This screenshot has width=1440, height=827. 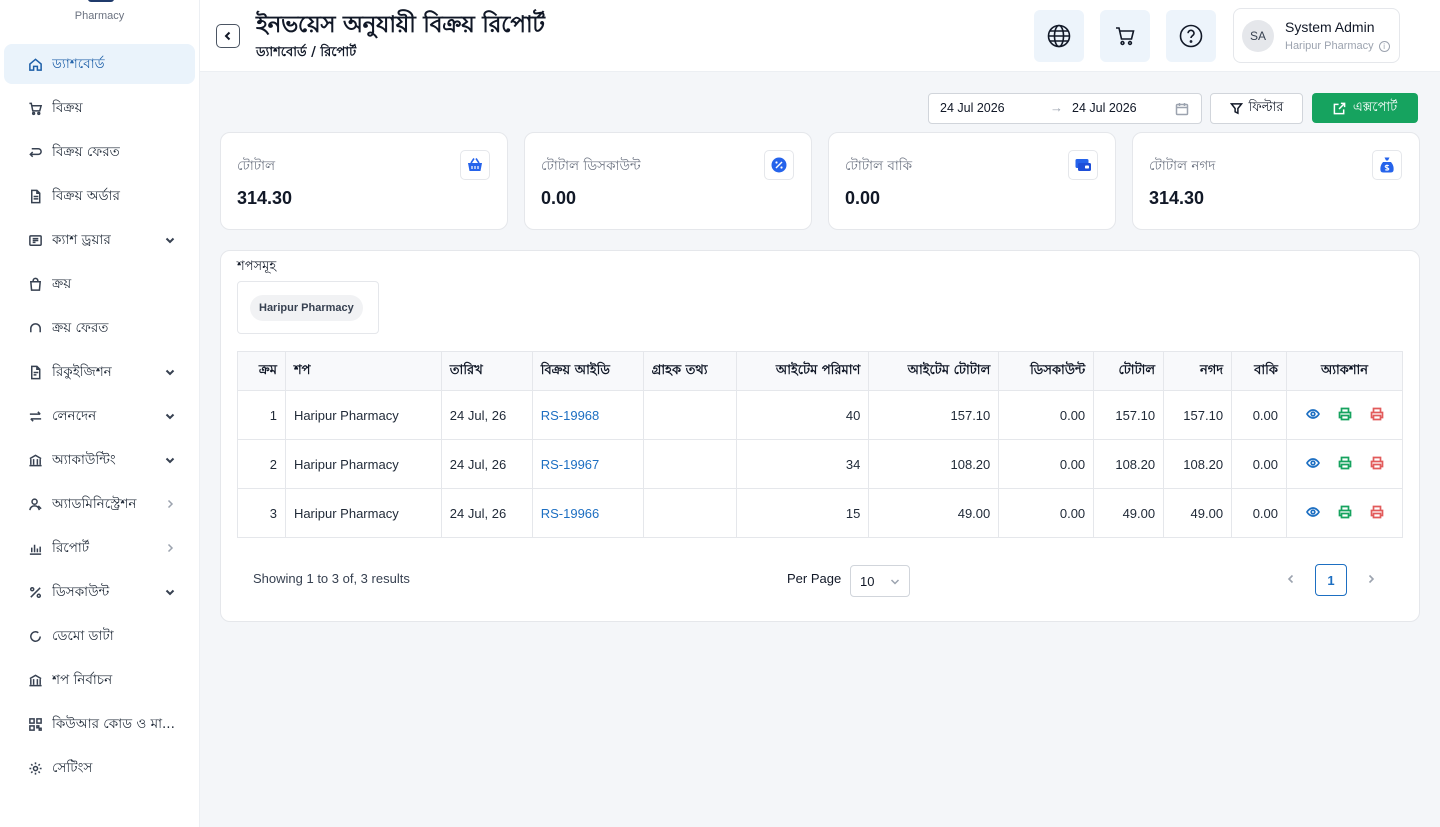 I want to click on column-header: ক্রম, so click(x=261, y=371).